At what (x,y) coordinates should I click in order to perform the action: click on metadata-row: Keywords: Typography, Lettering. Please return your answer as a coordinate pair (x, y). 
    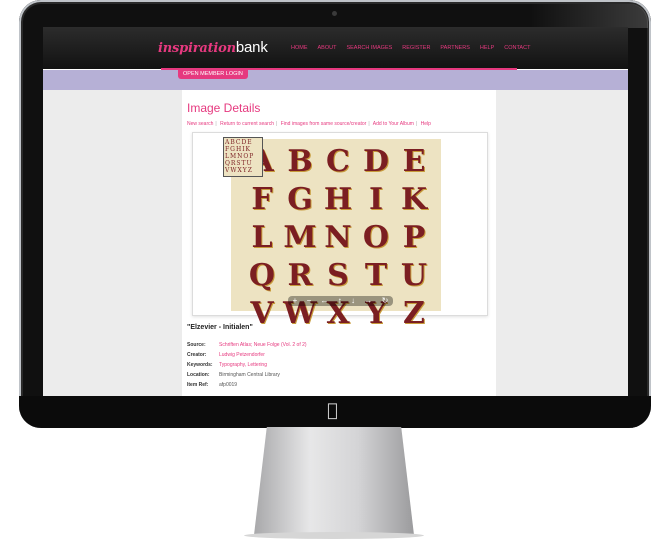
    Looking at the image, I should click on (247, 367).